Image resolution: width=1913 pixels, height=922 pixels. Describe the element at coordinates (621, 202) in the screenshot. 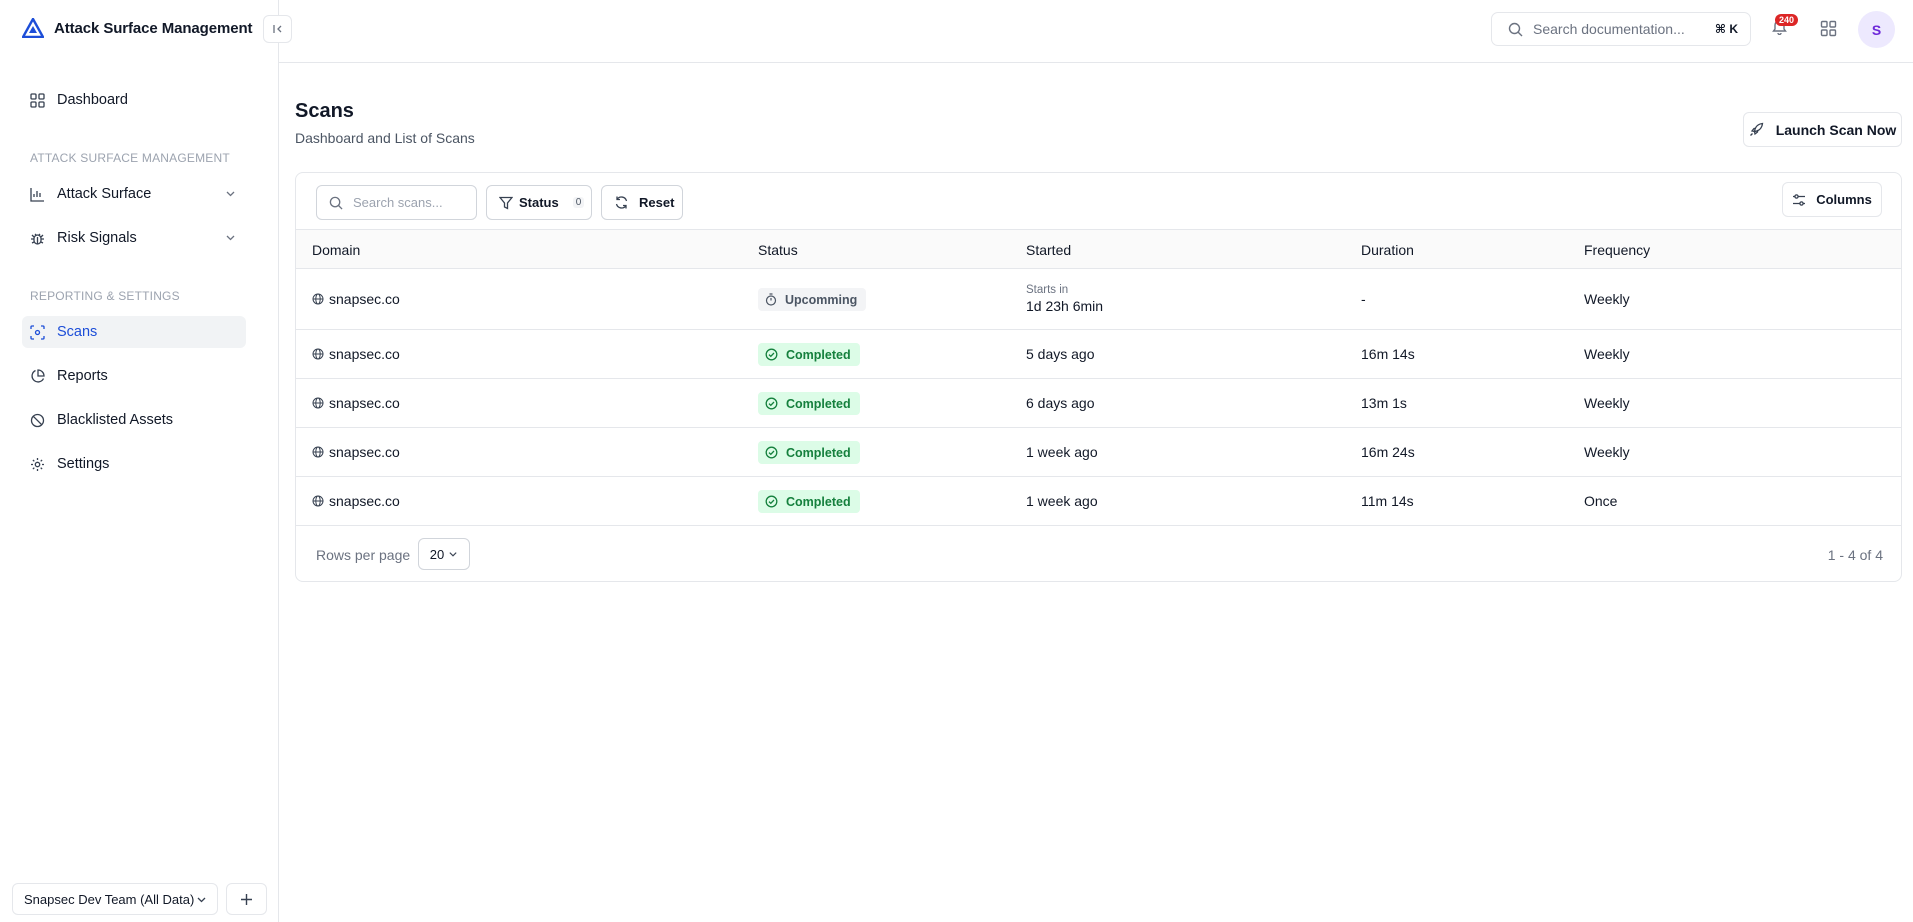

I see `refresh-icon` at that location.